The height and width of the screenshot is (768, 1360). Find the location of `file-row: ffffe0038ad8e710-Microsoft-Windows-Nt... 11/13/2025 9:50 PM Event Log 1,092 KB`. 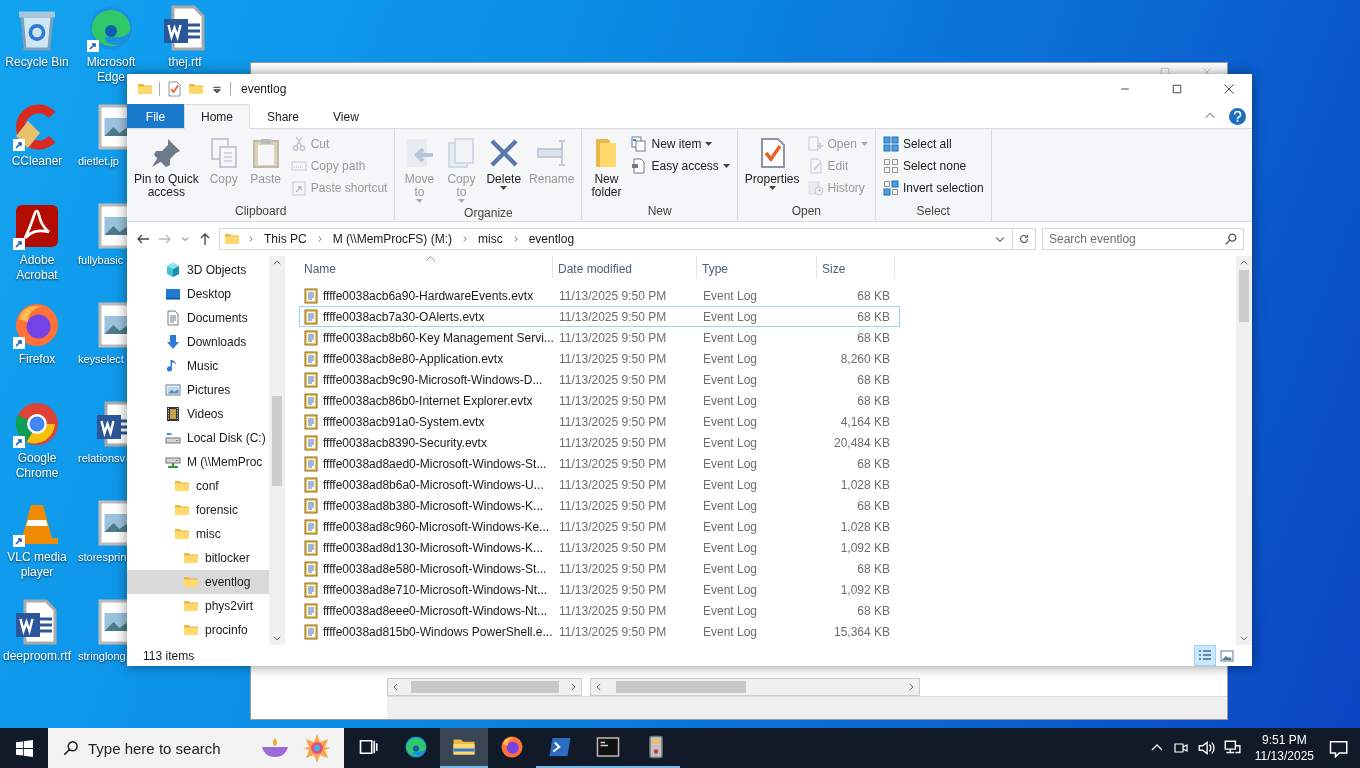

file-row: ffffe0038ad8e710-Microsoft-Windows-Nt... 11/13/2025 9:50 PM Event Log 1,092 KB is located at coordinates (599, 589).